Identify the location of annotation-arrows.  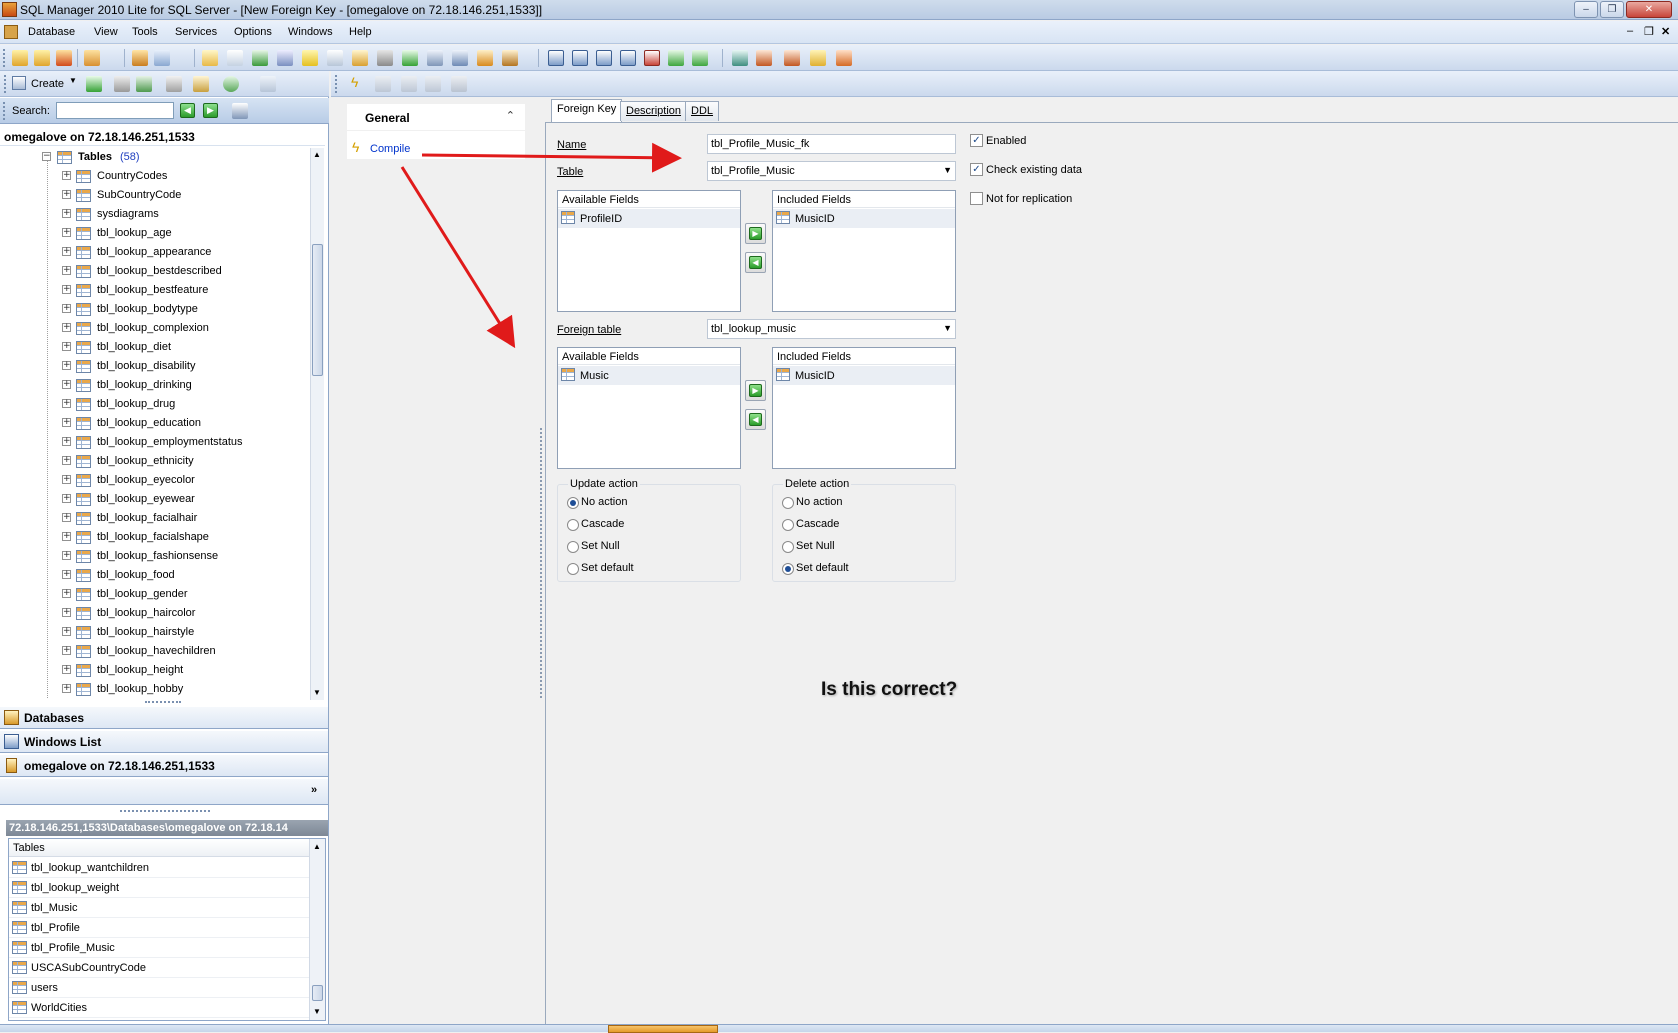
(541, 245).